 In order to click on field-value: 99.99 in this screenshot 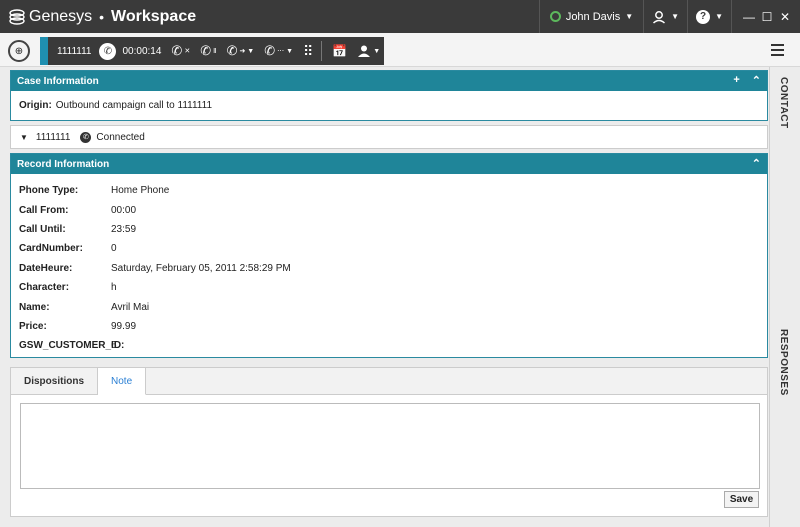, I will do `click(124, 326)`.